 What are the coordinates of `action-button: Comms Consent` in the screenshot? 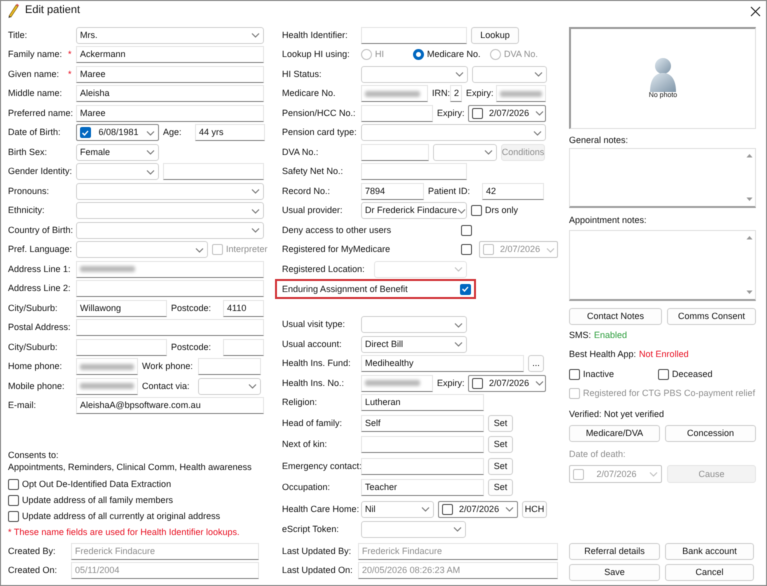 It's located at (711, 316).